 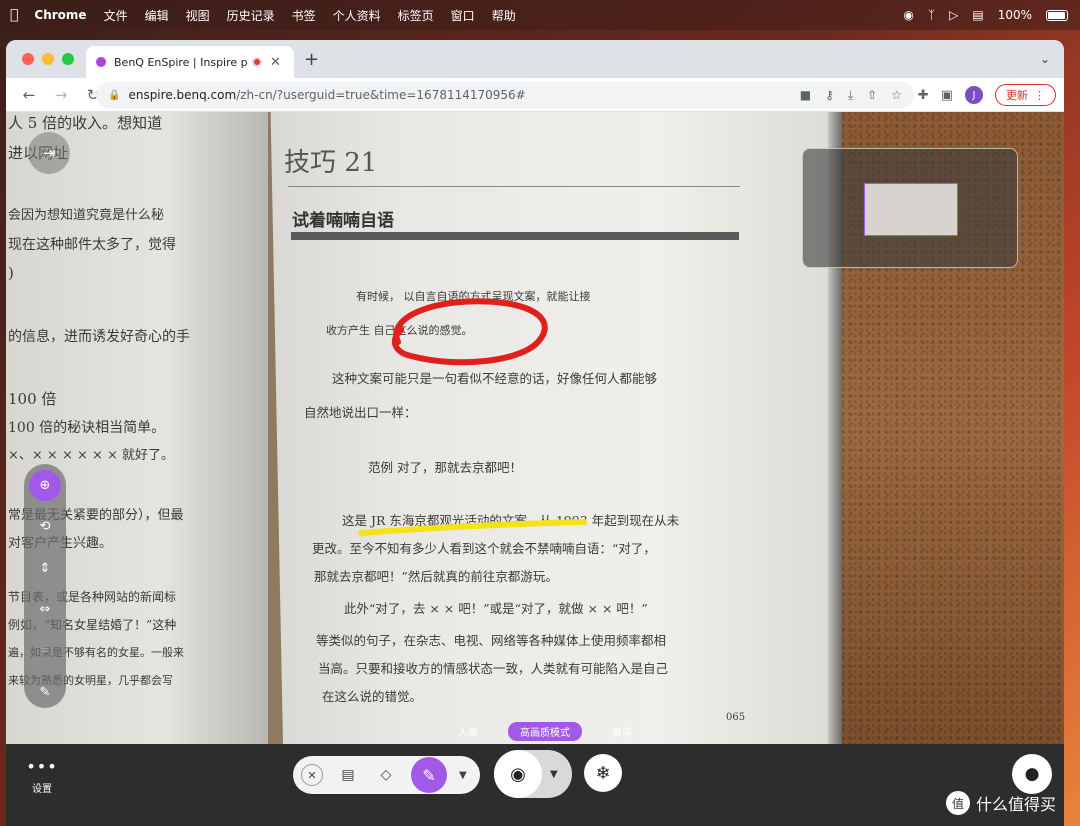 What do you see at coordinates (181, 62) in the screenshot?
I see `tab-title: BenQ EnSpire | Inspire peo` at bounding box center [181, 62].